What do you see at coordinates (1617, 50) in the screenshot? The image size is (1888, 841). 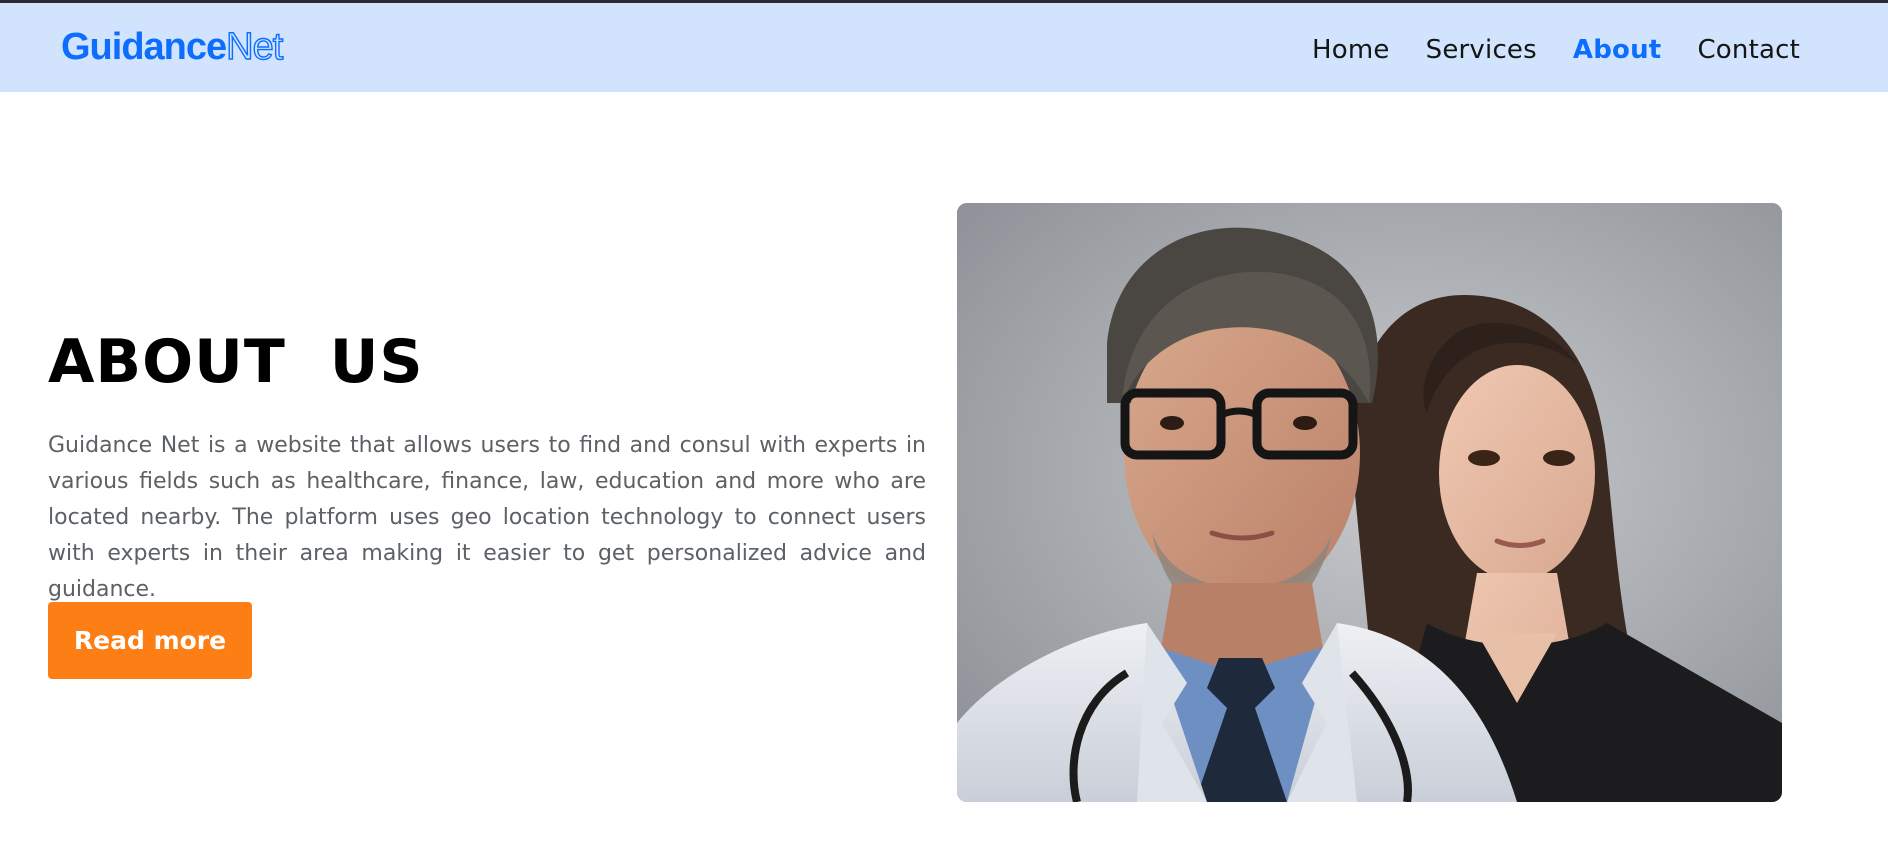 I see `nav-about: About` at bounding box center [1617, 50].